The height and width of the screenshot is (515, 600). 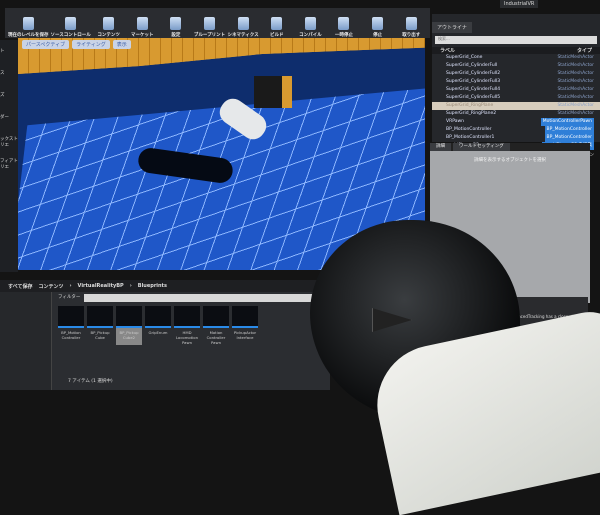 I want to click on pause-icon, so click(x=344, y=23).